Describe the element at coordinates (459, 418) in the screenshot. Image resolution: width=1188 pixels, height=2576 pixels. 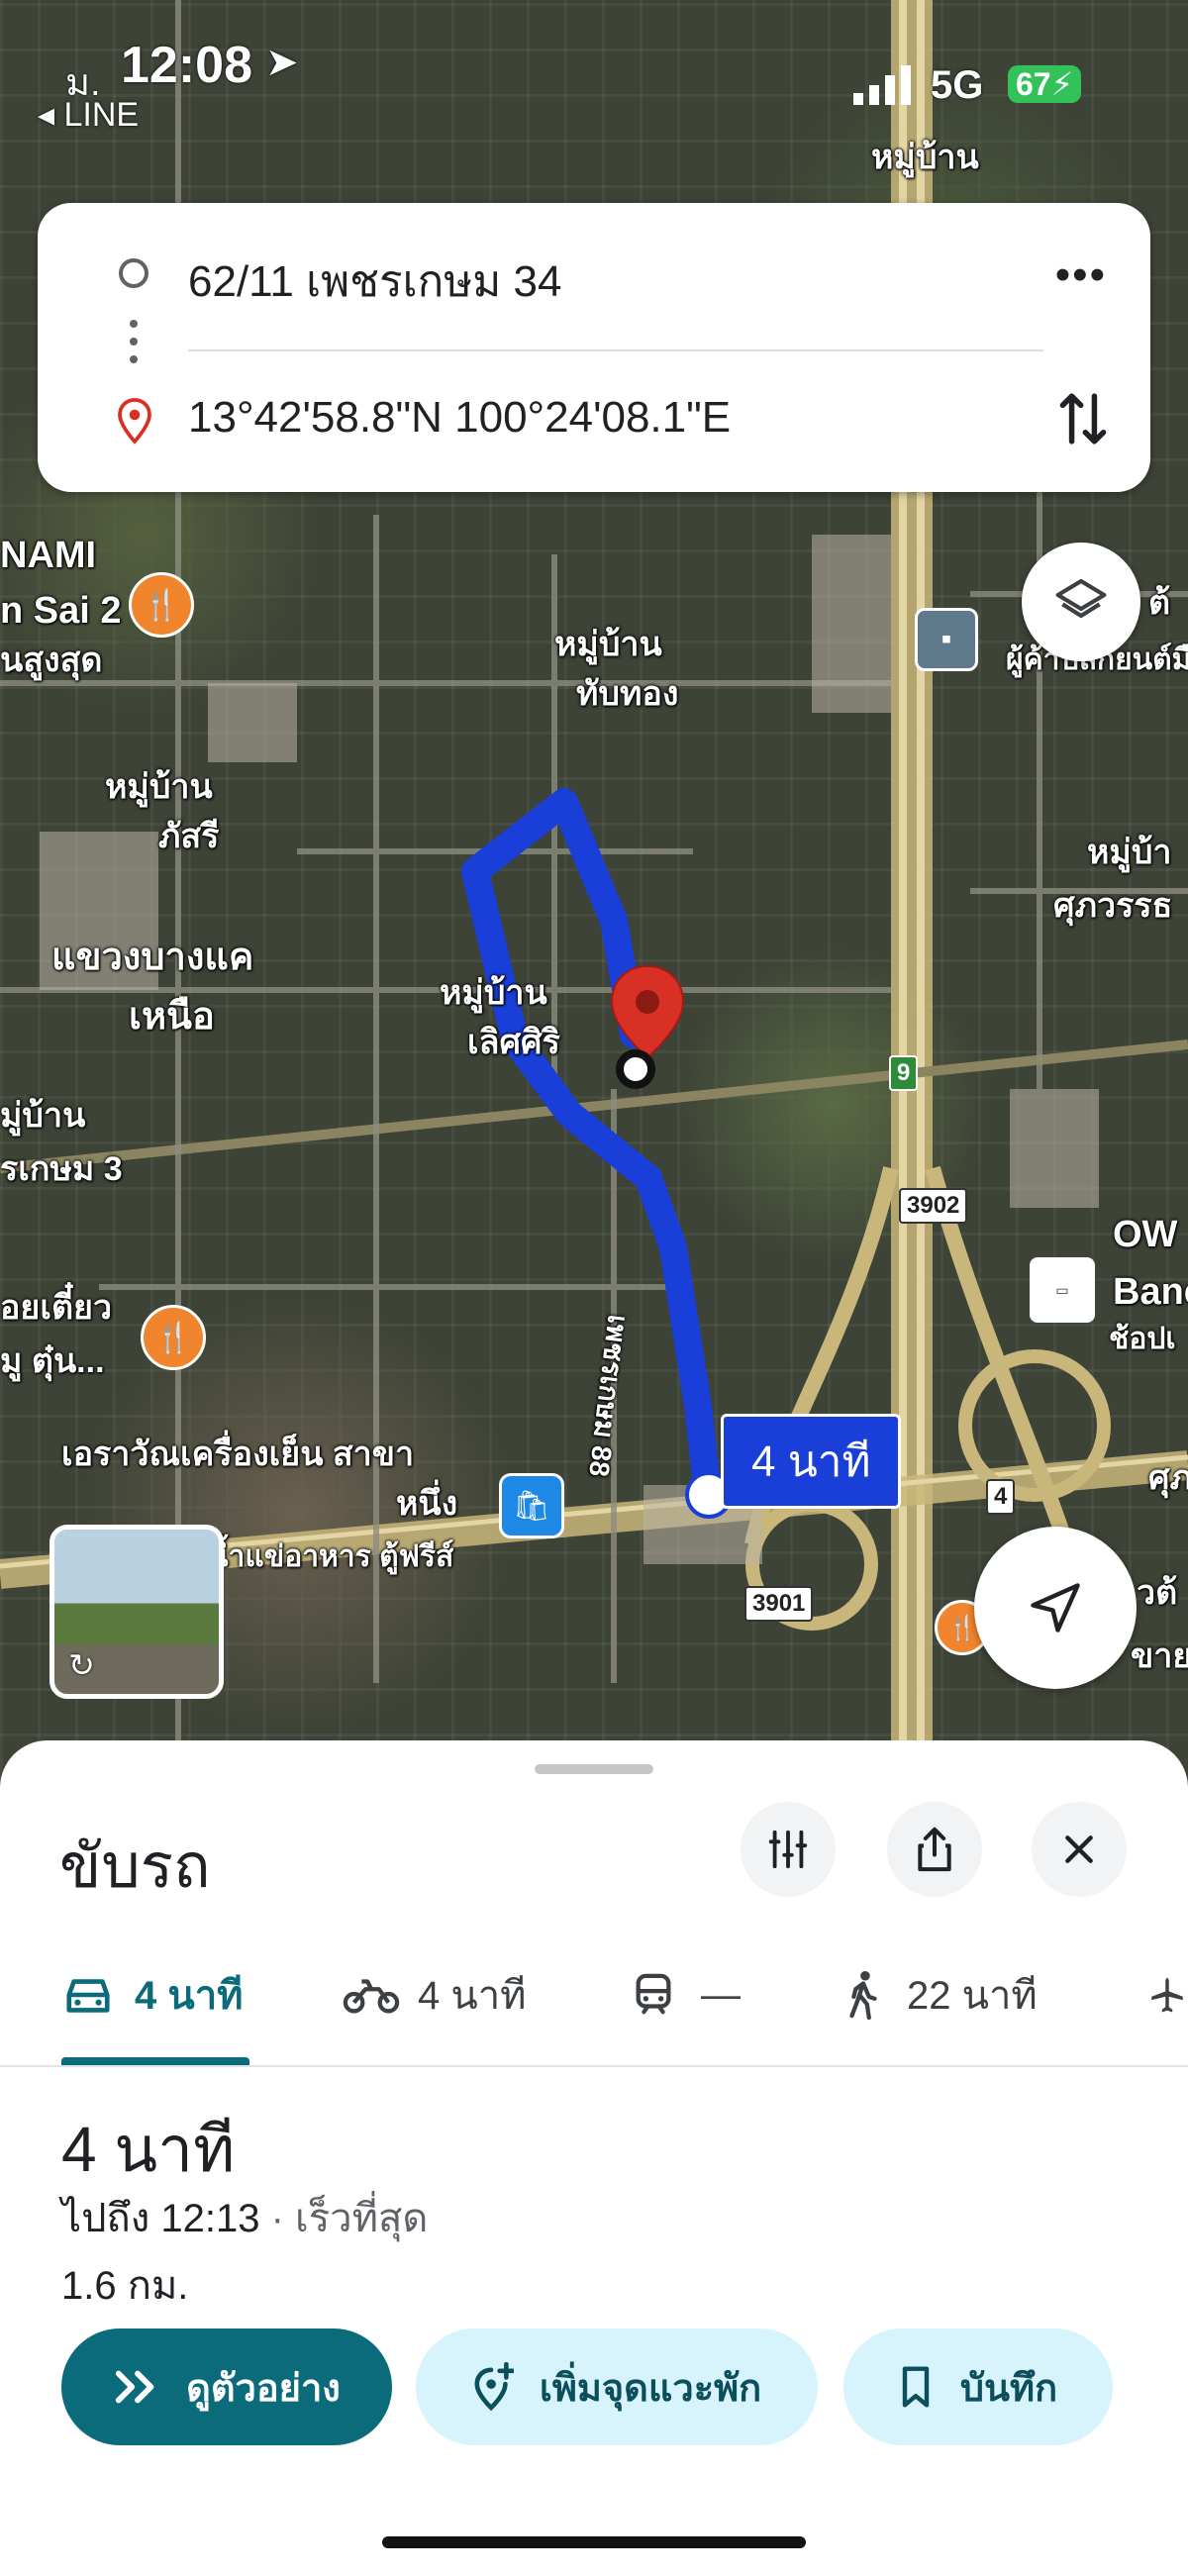
I see `destination-field: 13°42'58.8"N 100°24'08.1"E` at that location.